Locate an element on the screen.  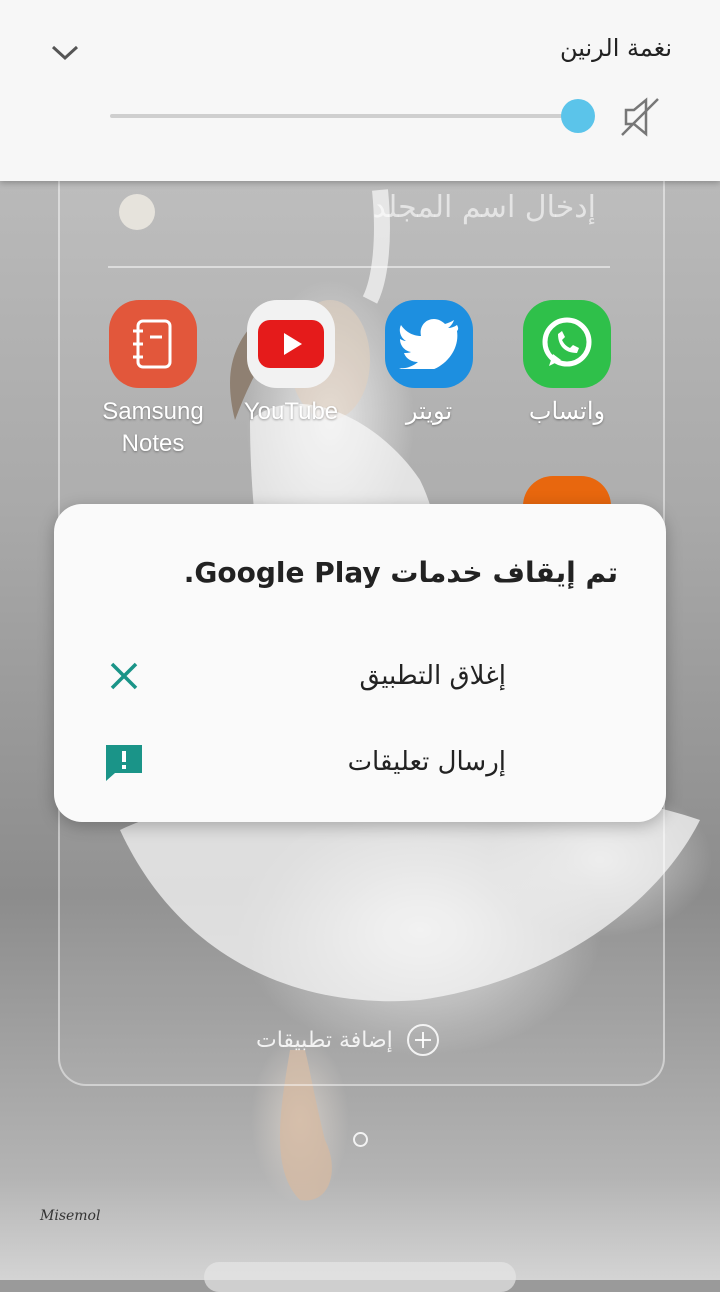
app-twitter: تويتر is located at coordinates (429, 364).